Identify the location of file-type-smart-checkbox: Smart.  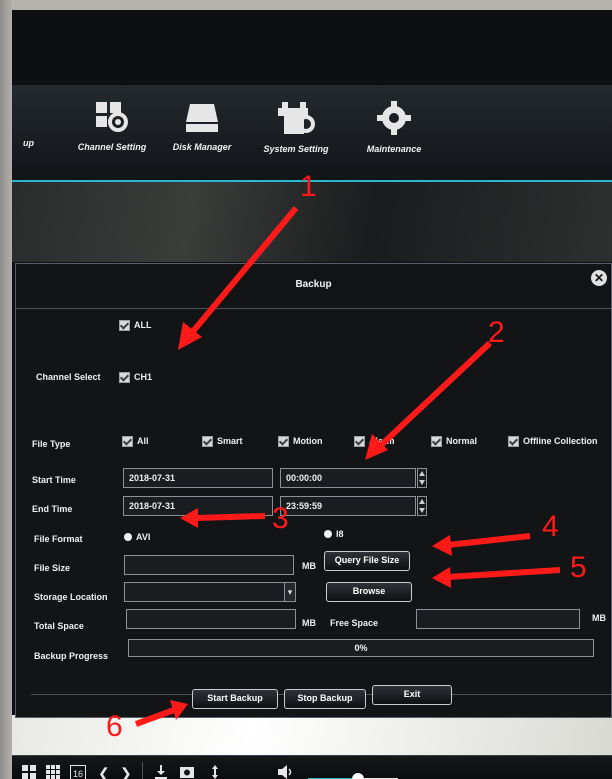
(222, 441).